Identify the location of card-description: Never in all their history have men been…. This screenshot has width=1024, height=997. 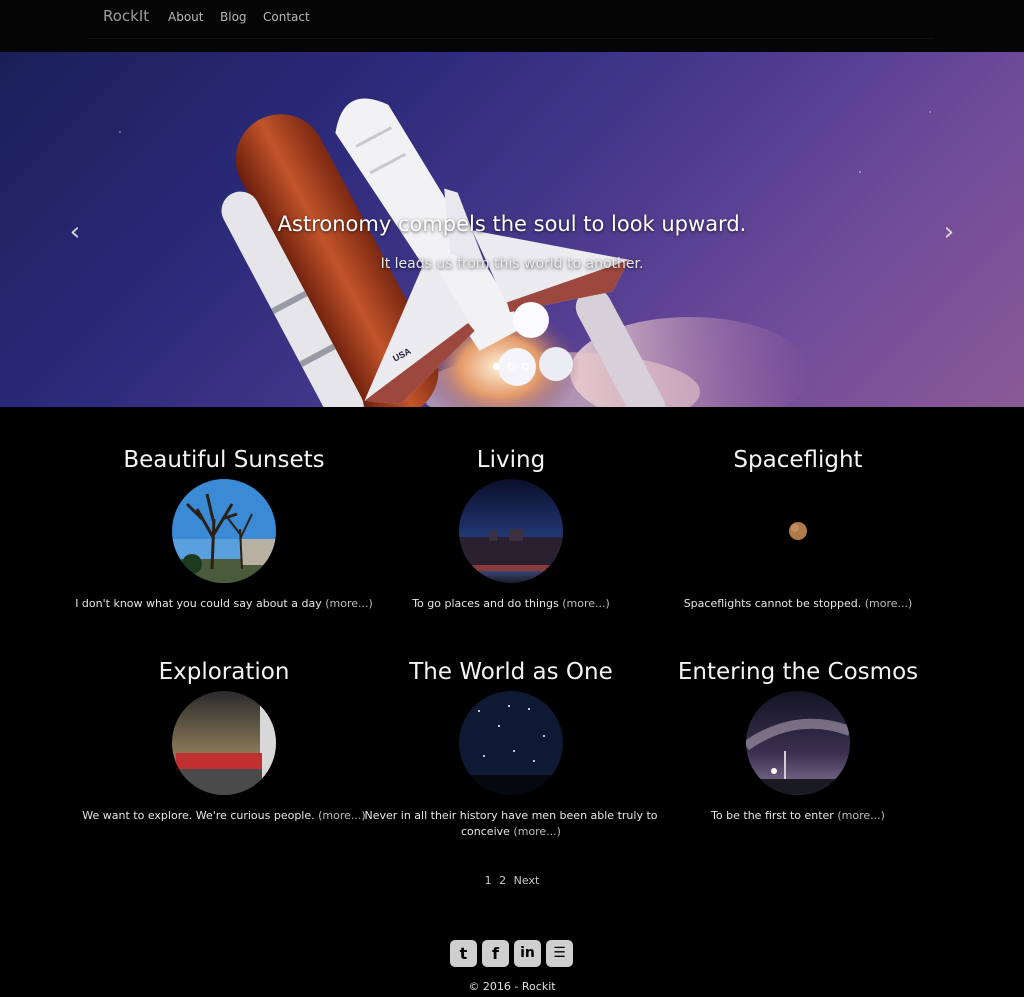
(511, 824).